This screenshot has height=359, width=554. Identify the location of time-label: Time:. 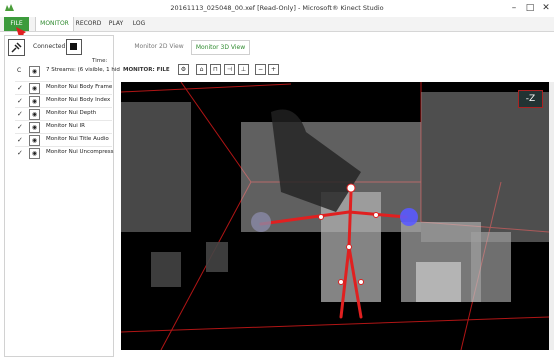
(100, 61).